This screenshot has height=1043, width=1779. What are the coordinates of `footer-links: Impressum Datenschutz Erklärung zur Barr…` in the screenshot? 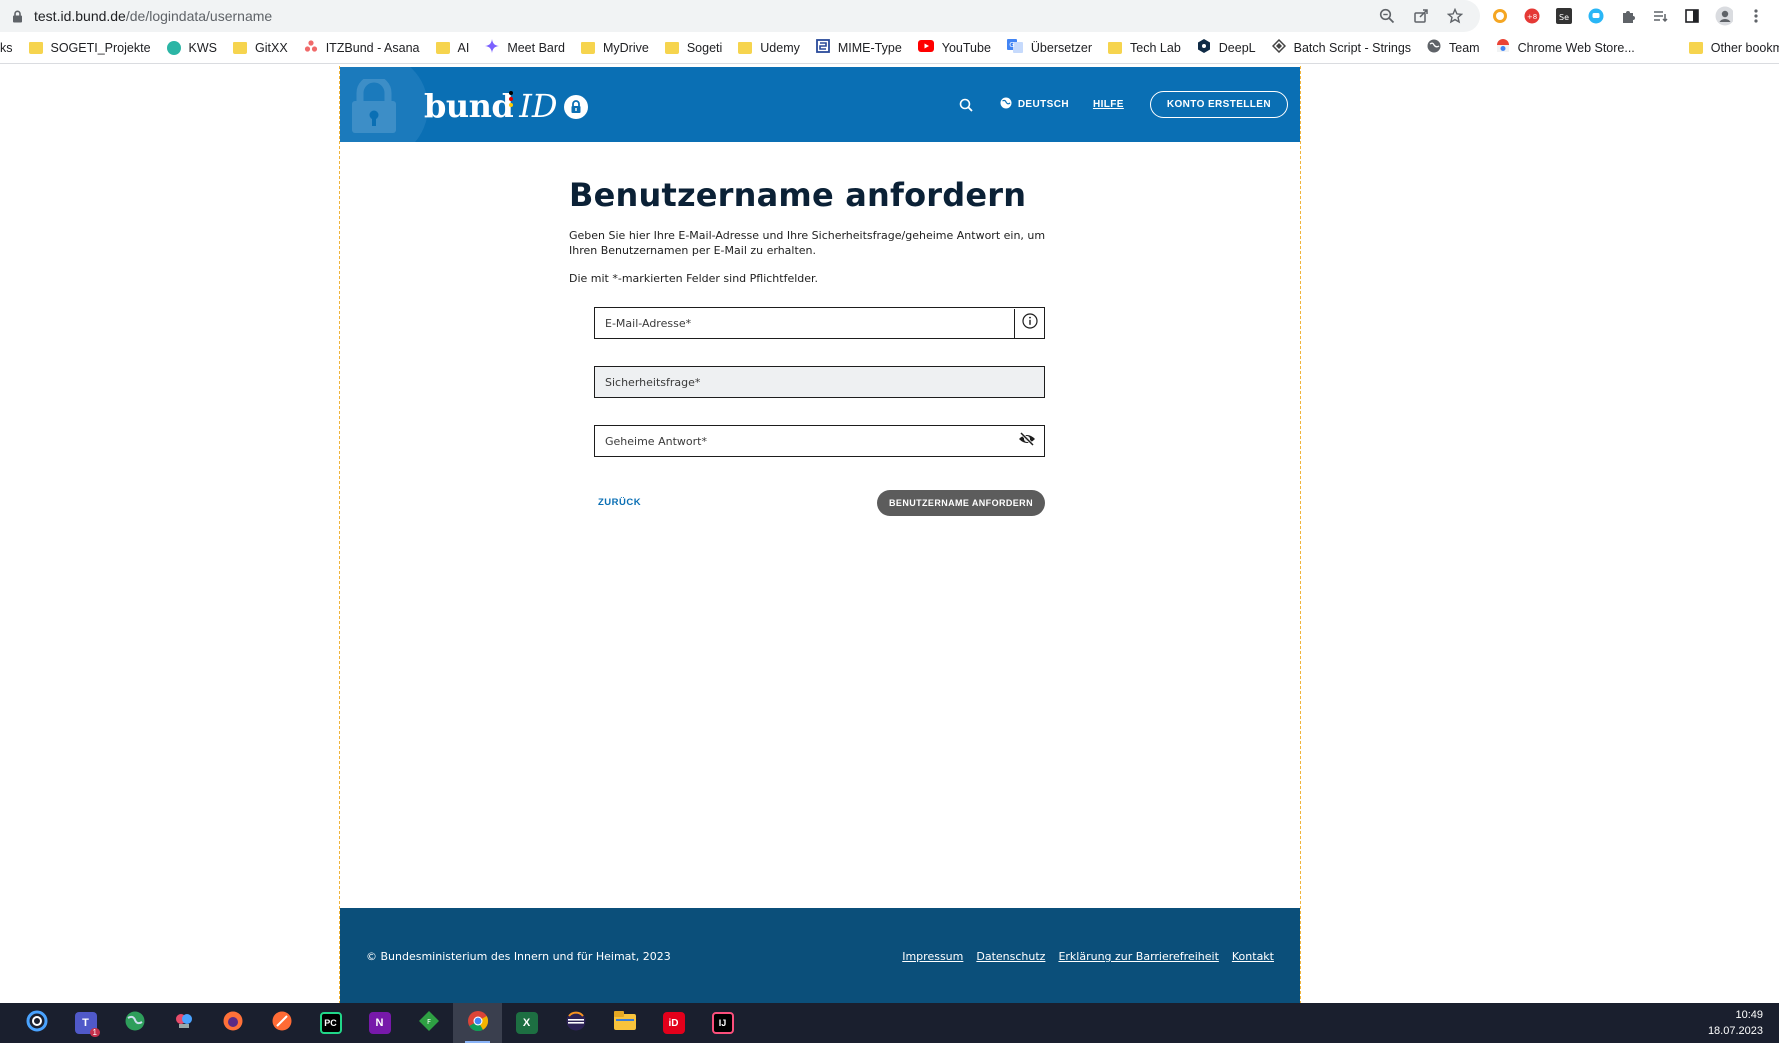 It's located at (1088, 956).